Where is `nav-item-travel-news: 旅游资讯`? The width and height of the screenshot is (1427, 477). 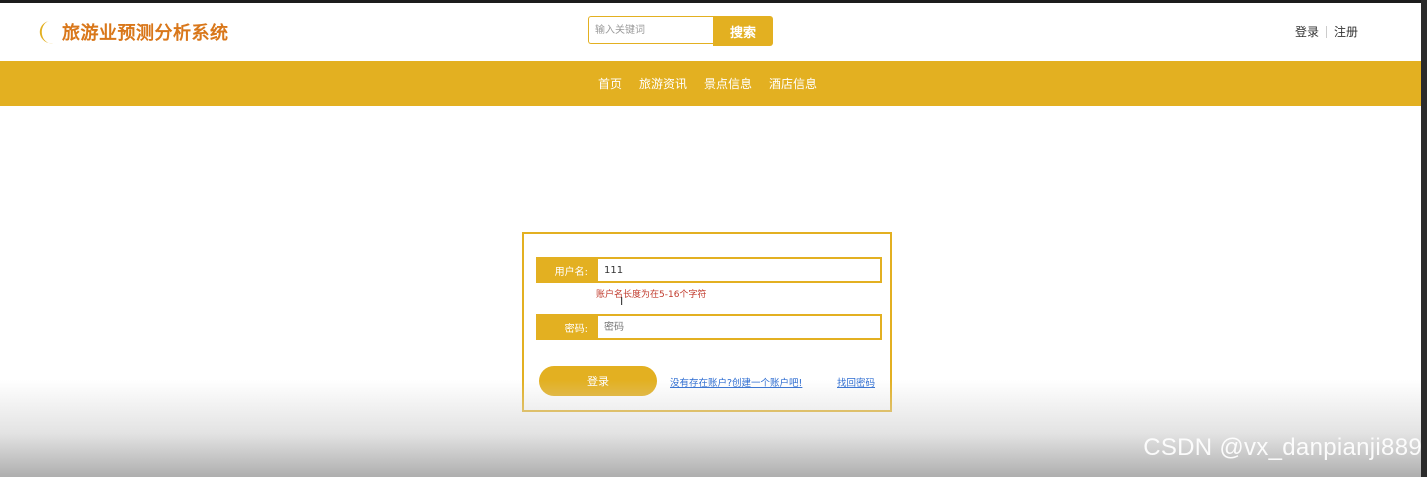
nav-item-travel-news: 旅游资讯 is located at coordinates (663, 83).